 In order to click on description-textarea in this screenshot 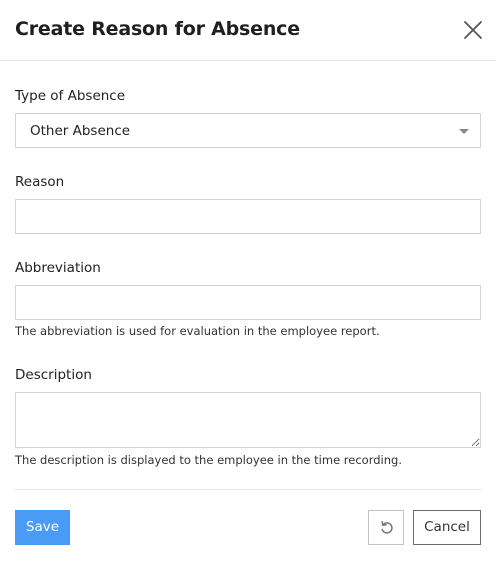, I will do `click(248, 420)`.